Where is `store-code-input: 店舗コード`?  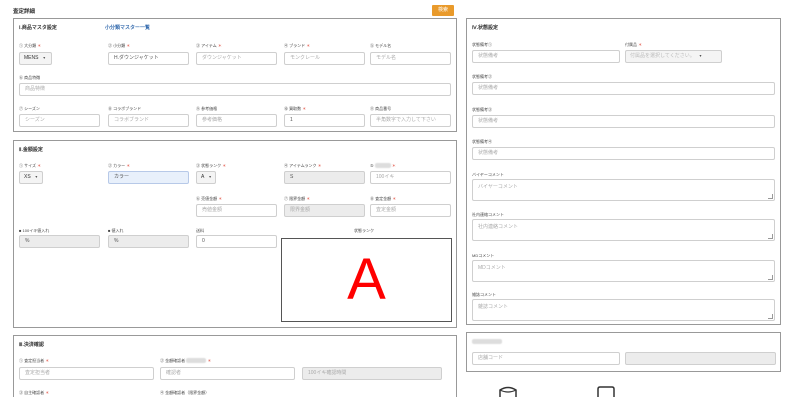
store-code-input: 店舗コード is located at coordinates (546, 358).